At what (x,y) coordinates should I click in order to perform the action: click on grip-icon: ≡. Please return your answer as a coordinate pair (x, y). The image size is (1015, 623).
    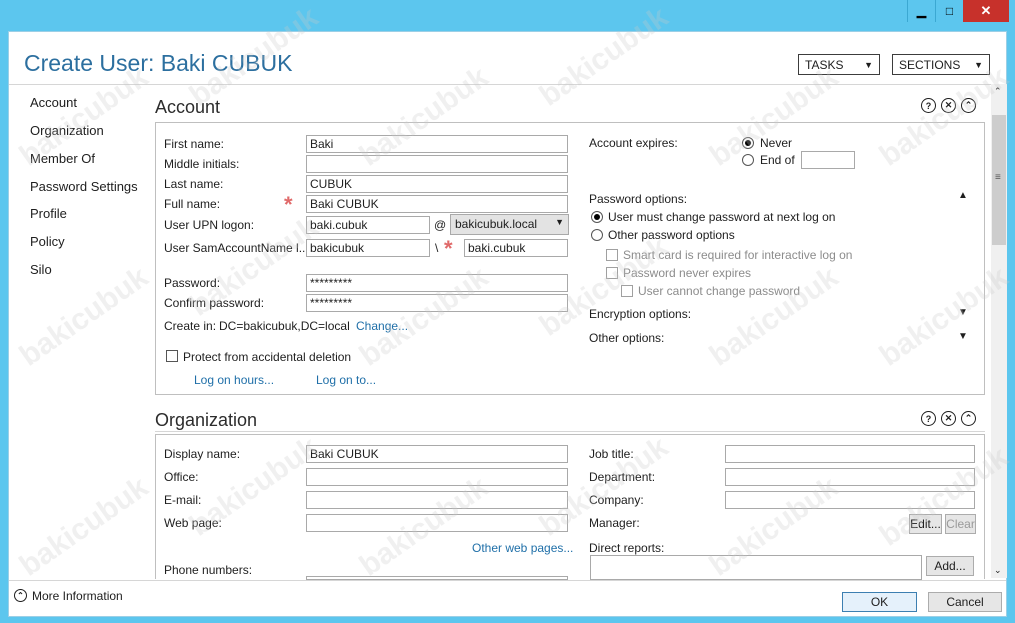
    Looking at the image, I should click on (998, 177).